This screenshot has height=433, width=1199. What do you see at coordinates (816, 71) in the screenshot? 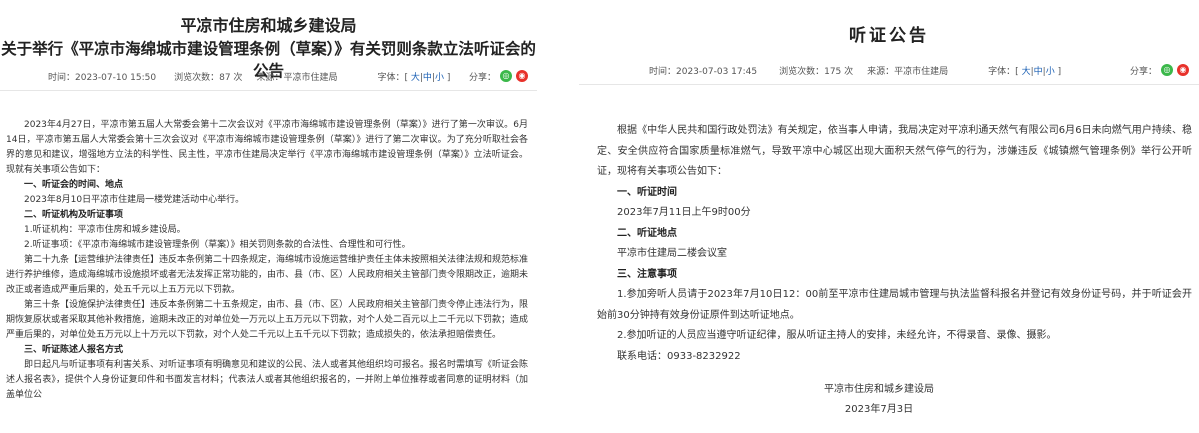
I see `view-count-2: 浏览次数：175 次` at bounding box center [816, 71].